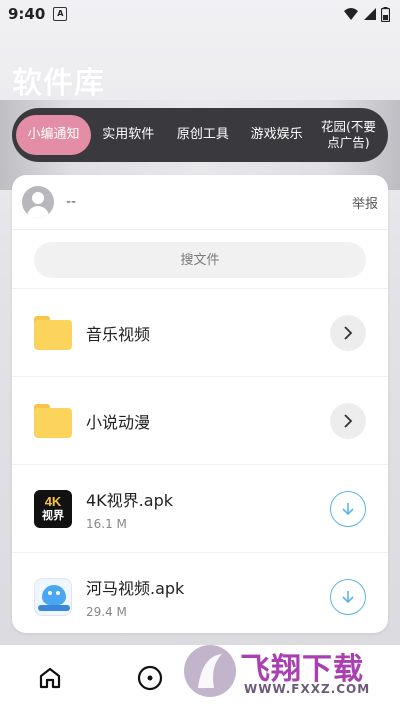 Image resolution: width=400 pixels, height=711 pixels. I want to click on report-button: 举报, so click(365, 202).